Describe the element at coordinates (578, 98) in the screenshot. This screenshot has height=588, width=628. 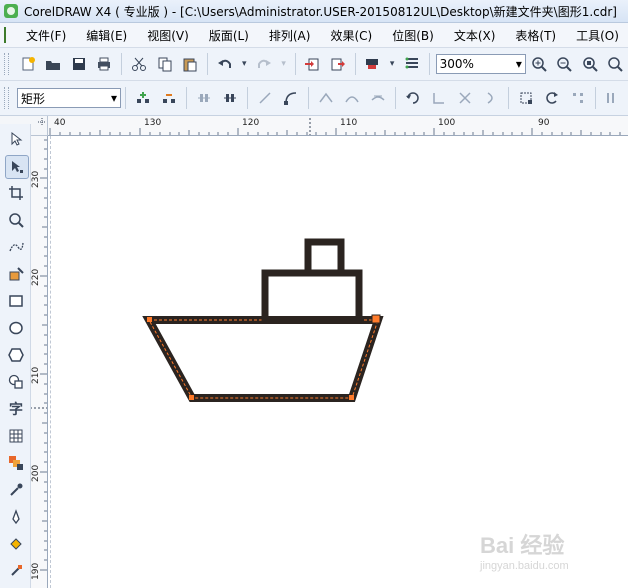
I see `align-nodes-icon` at that location.